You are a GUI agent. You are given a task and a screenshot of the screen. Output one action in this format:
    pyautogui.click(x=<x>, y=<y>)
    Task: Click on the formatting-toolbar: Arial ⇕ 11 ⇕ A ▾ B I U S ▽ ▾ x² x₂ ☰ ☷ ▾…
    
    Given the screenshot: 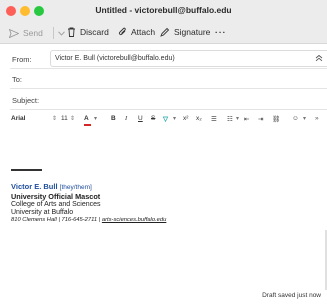 What is the action you would take?
    pyautogui.click(x=163, y=120)
    